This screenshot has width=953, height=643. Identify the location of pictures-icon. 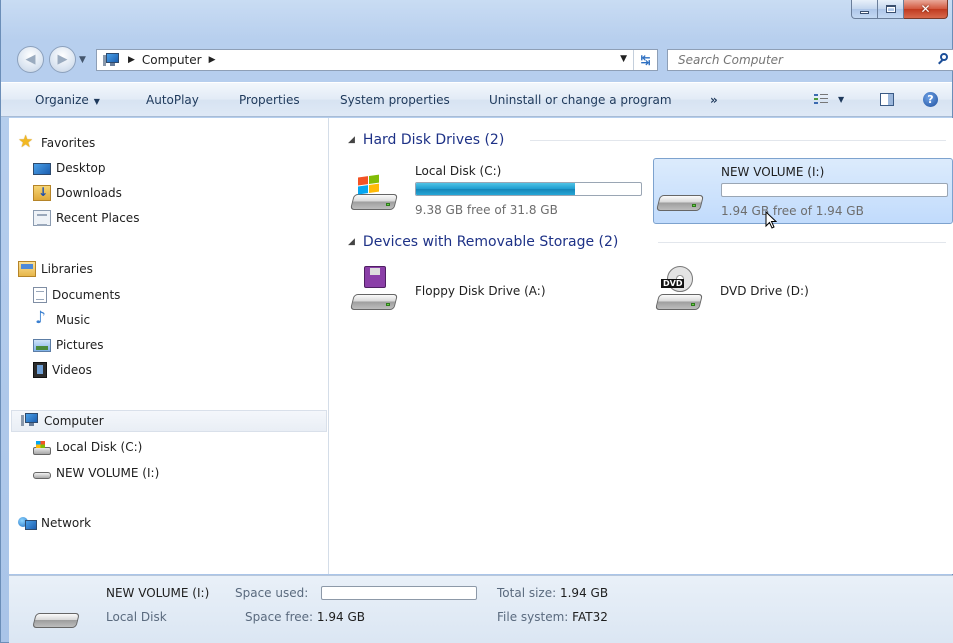
(42, 345).